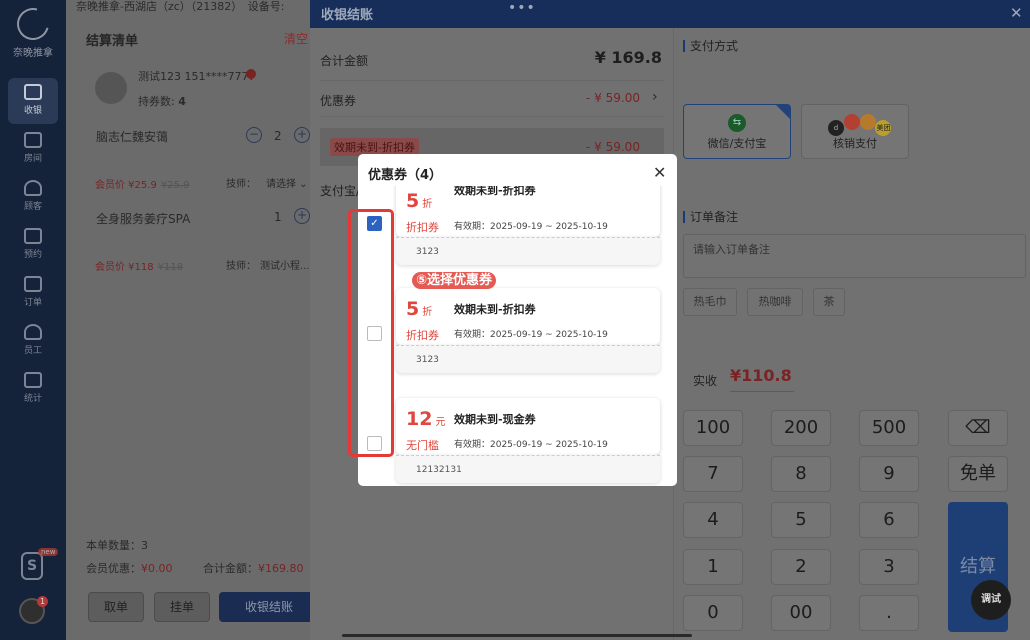 Image resolution: width=1030 pixels, height=640 pixels. I want to click on dianping-icon, so click(867, 122).